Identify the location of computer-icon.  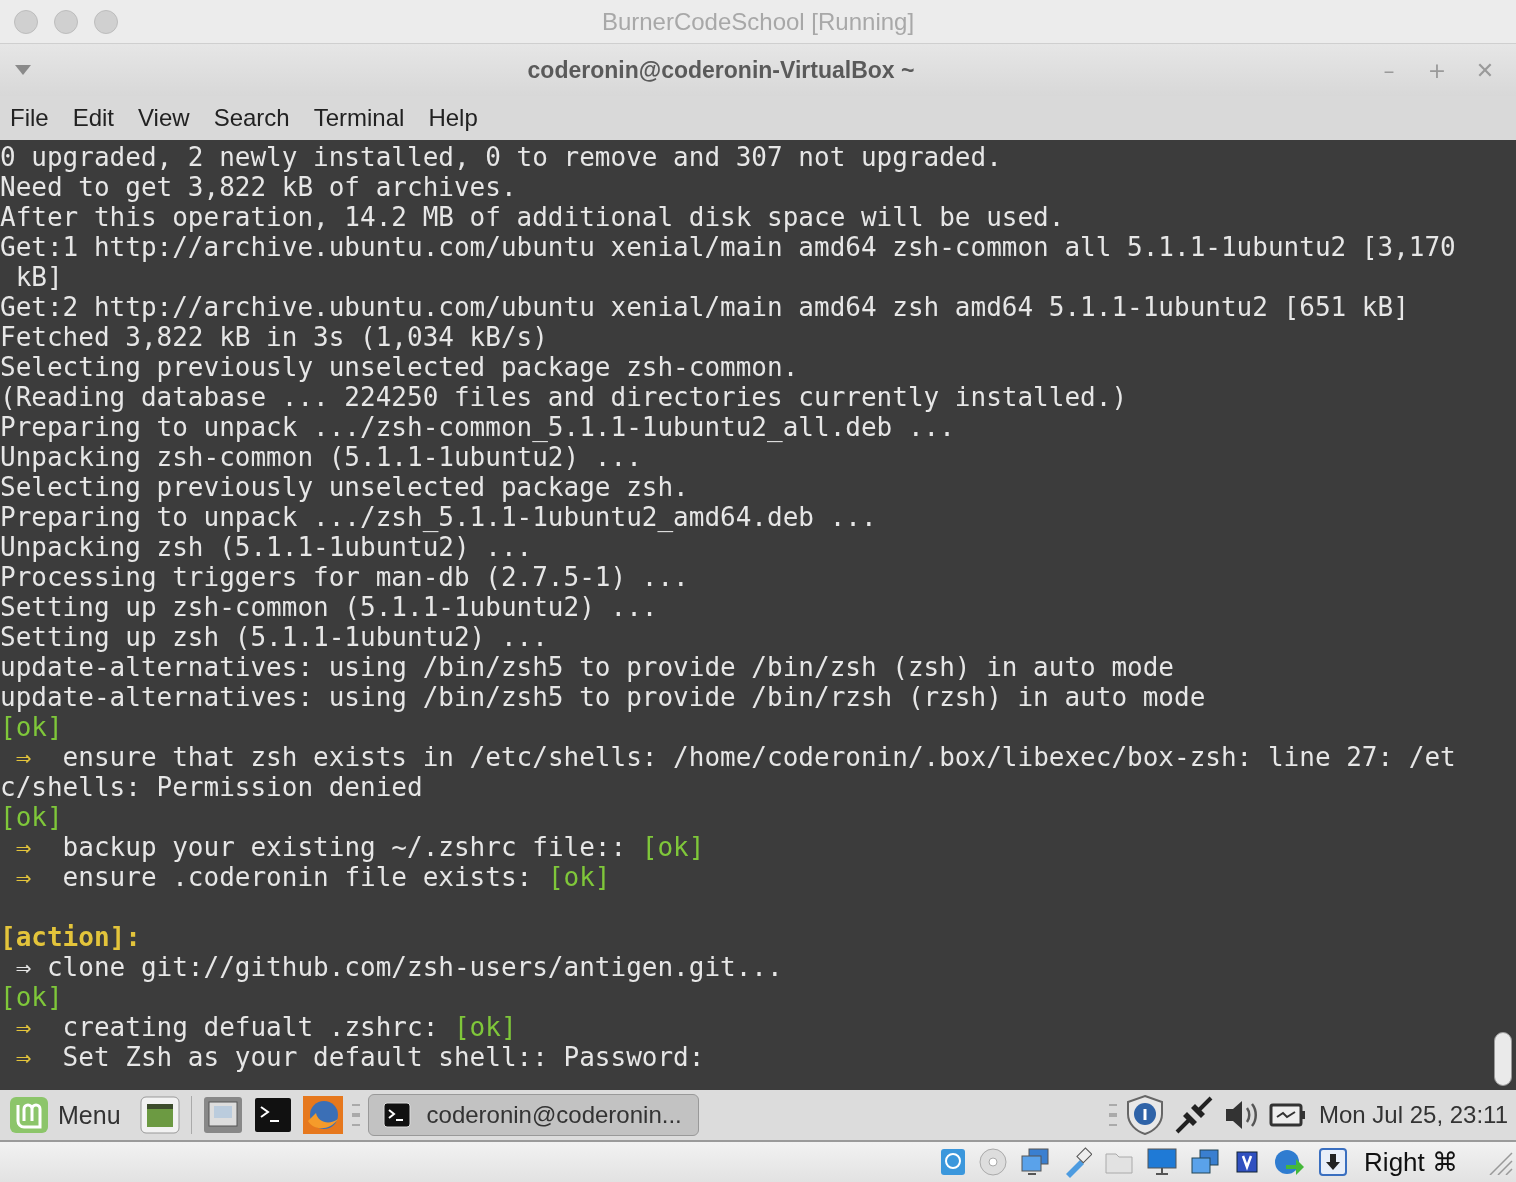
(222, 1115).